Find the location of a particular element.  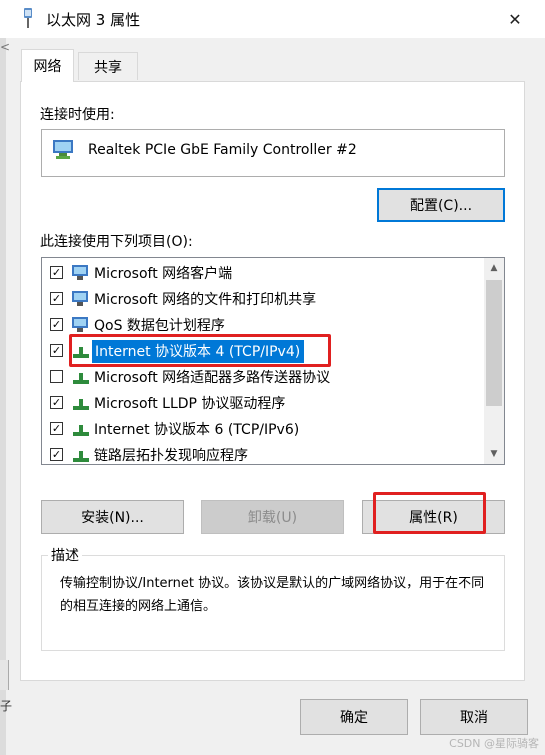

adapter-icon is located at coordinates (63, 149).